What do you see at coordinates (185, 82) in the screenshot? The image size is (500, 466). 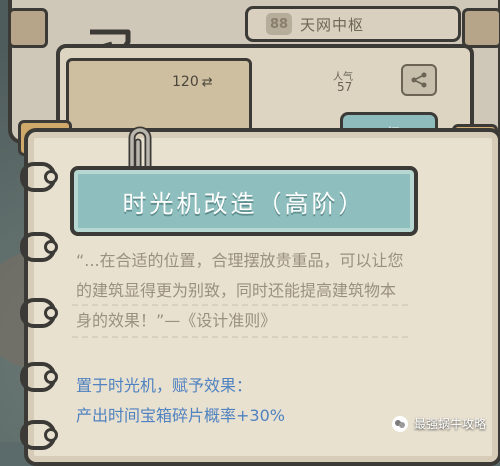 I see `item-count-value: 120` at bounding box center [185, 82].